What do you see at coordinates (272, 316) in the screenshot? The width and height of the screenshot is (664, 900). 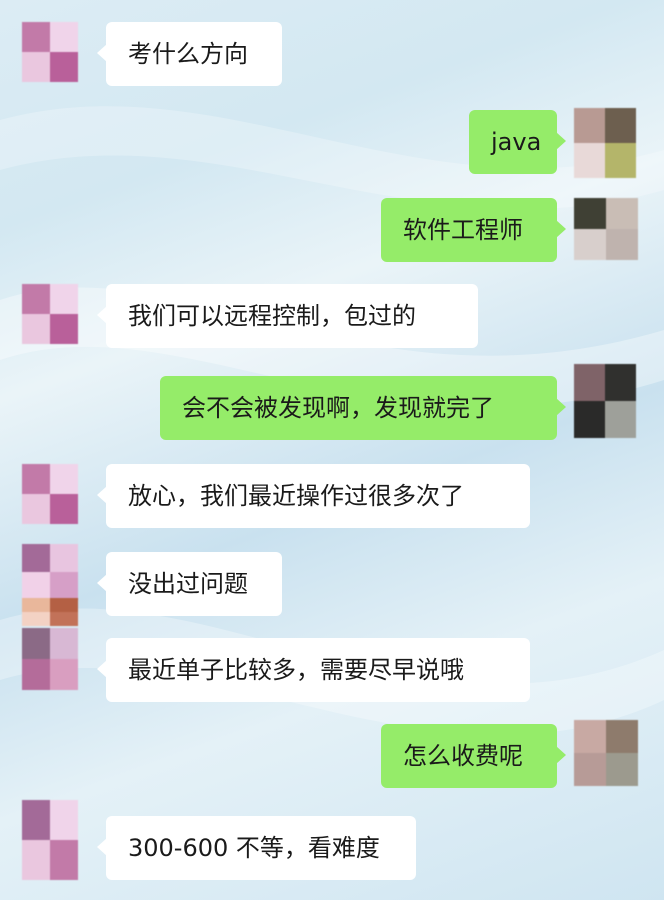 I see `message-text: 我们可以远程控制，包过的` at bounding box center [272, 316].